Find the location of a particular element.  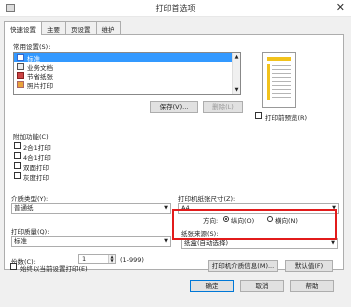

tab-main: 主要 is located at coordinates (53, 27).